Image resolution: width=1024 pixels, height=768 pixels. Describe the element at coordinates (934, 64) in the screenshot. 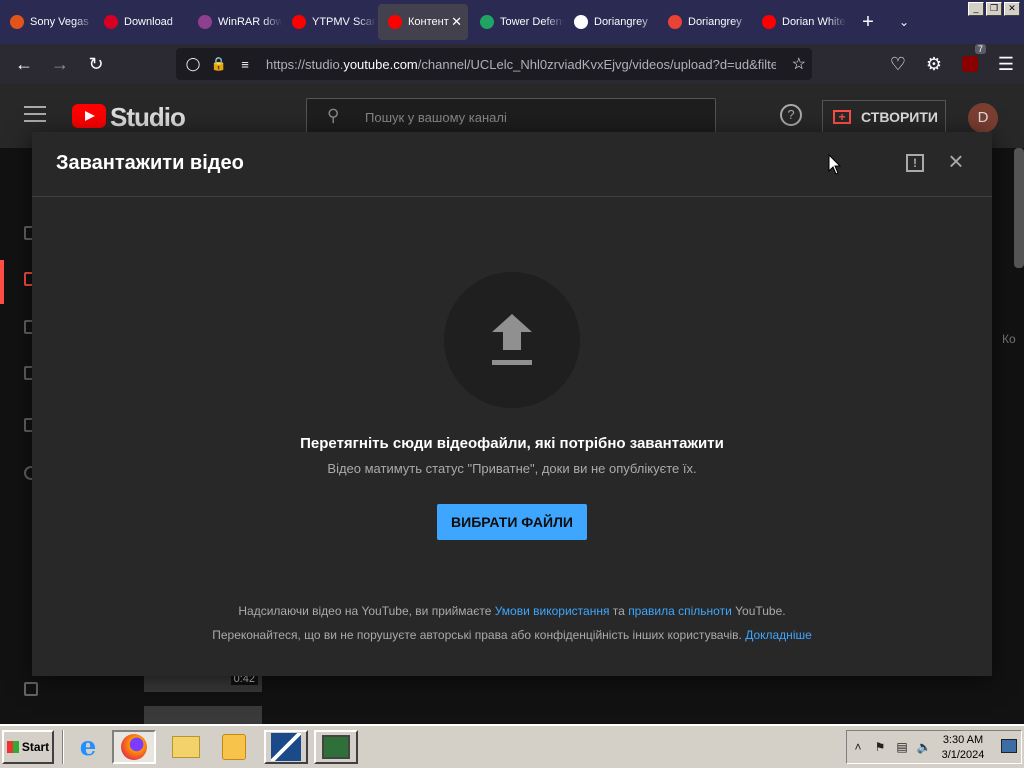

I see `extensions-puzzle-icon: ⚙` at that location.